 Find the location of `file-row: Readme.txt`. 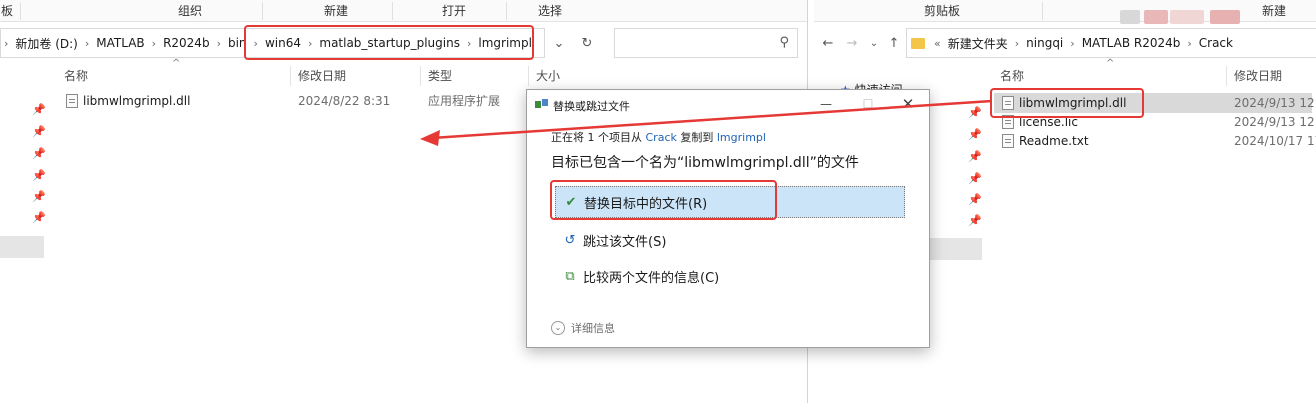

file-row: Readme.txt is located at coordinates (1045, 141).